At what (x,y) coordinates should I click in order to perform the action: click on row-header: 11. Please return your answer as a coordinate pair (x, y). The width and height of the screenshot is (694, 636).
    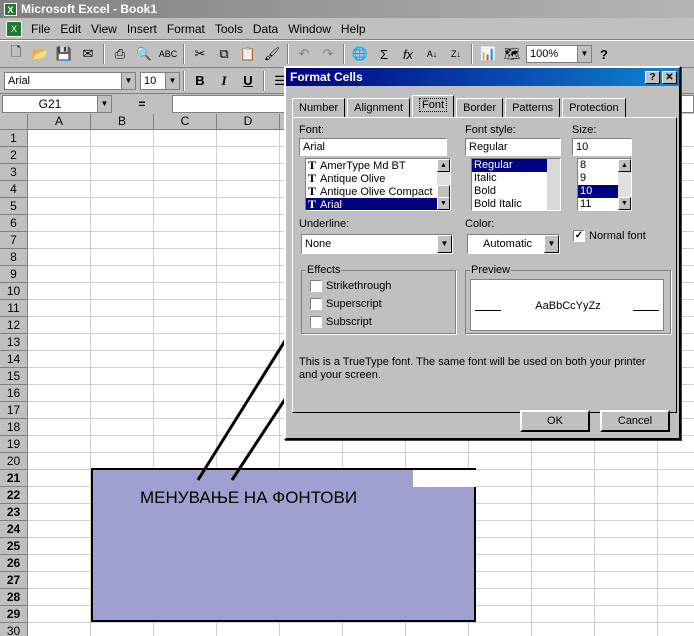
    Looking at the image, I should click on (14, 308).